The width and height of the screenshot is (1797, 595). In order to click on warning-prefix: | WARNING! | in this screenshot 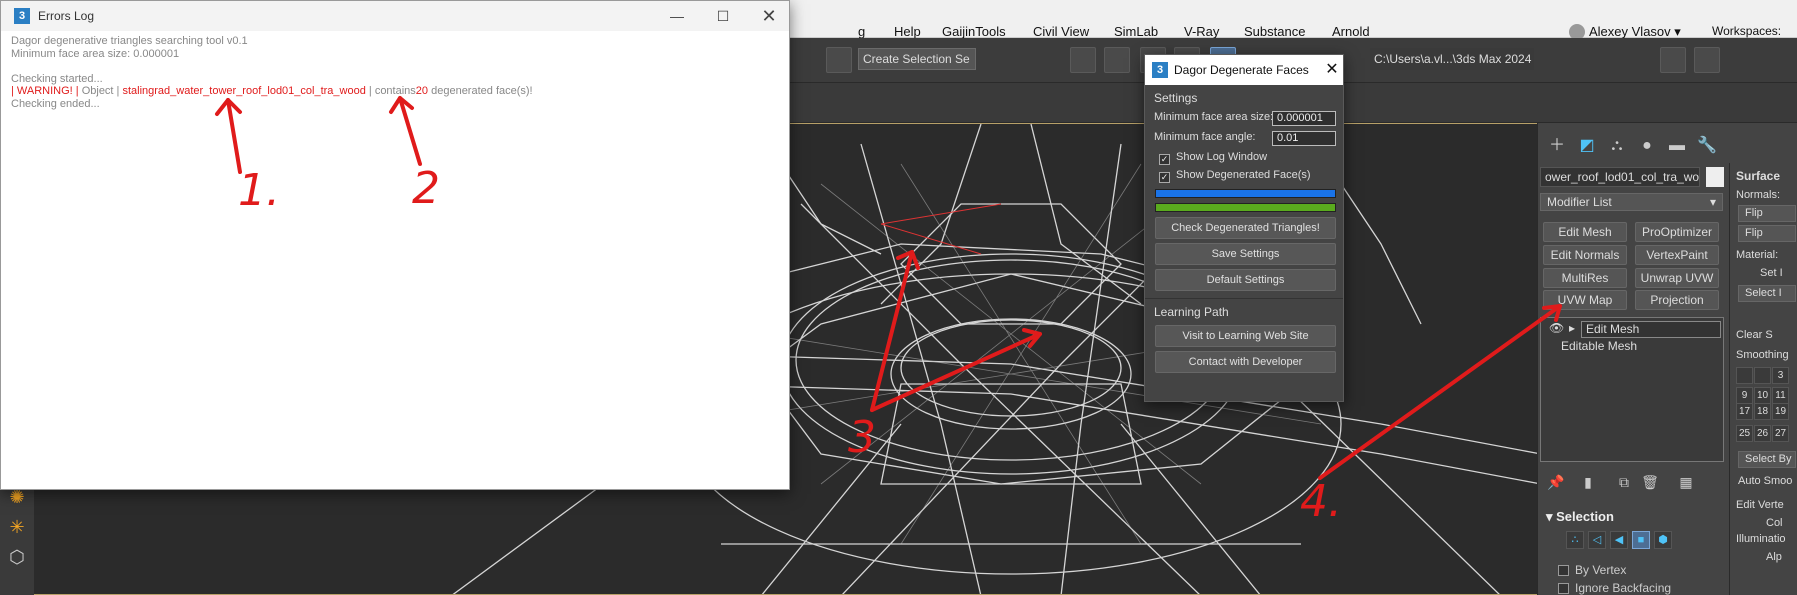, I will do `click(45, 91)`.